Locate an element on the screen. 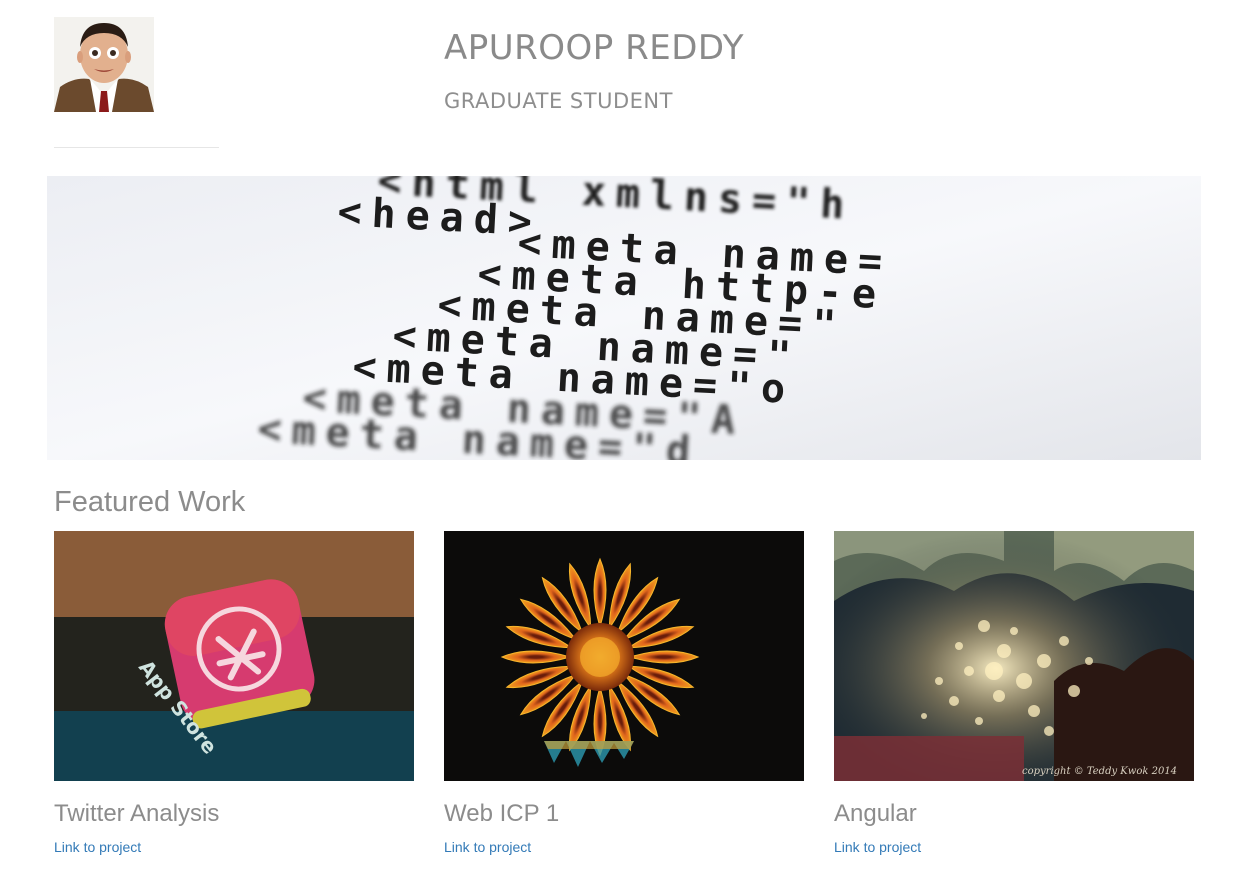  project-card: Web ICP 1 Link to project is located at coordinates (624, 694).